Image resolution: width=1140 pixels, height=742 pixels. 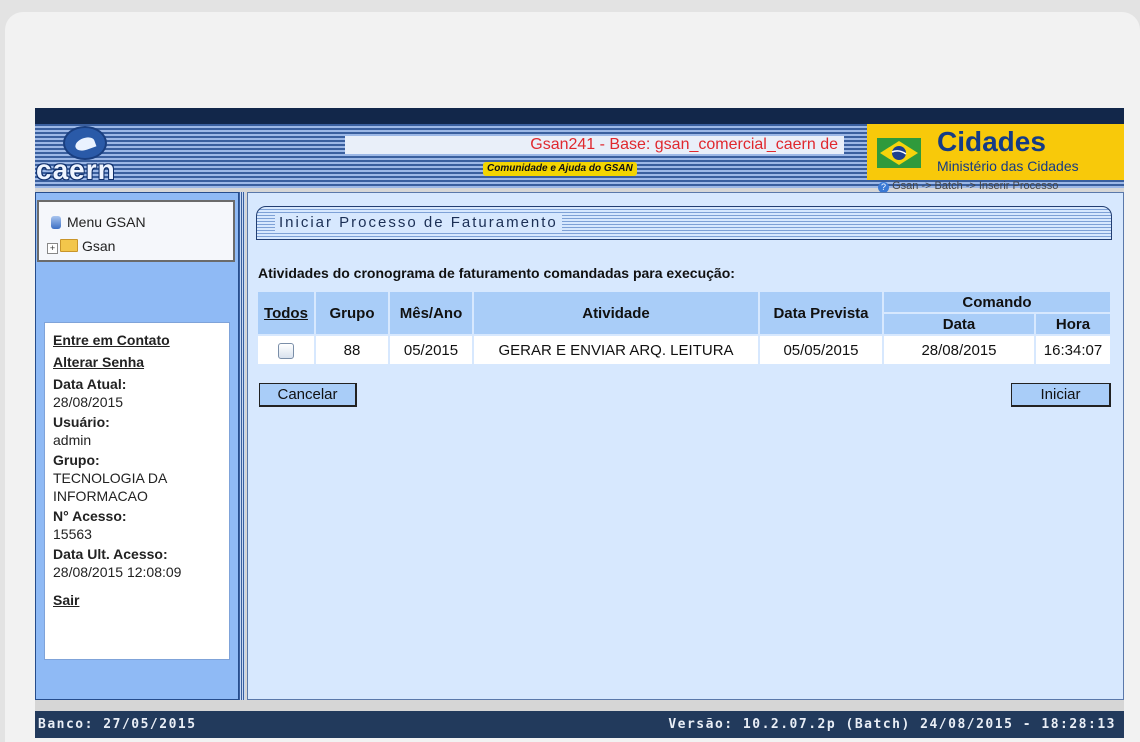 I want to click on page-title: Iniciar Processo de Faturamento, so click(x=418, y=222).